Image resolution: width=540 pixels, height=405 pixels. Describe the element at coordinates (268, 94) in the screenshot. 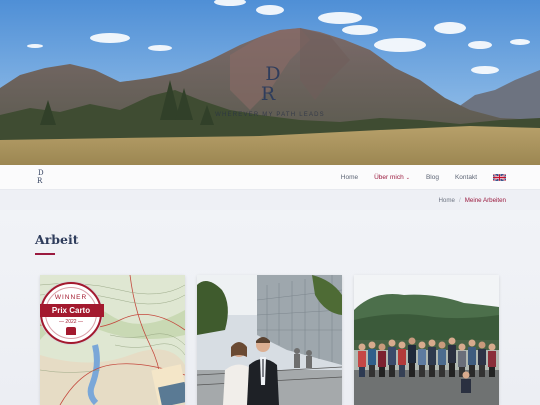

I see `hero-logo-letter-r: R` at that location.